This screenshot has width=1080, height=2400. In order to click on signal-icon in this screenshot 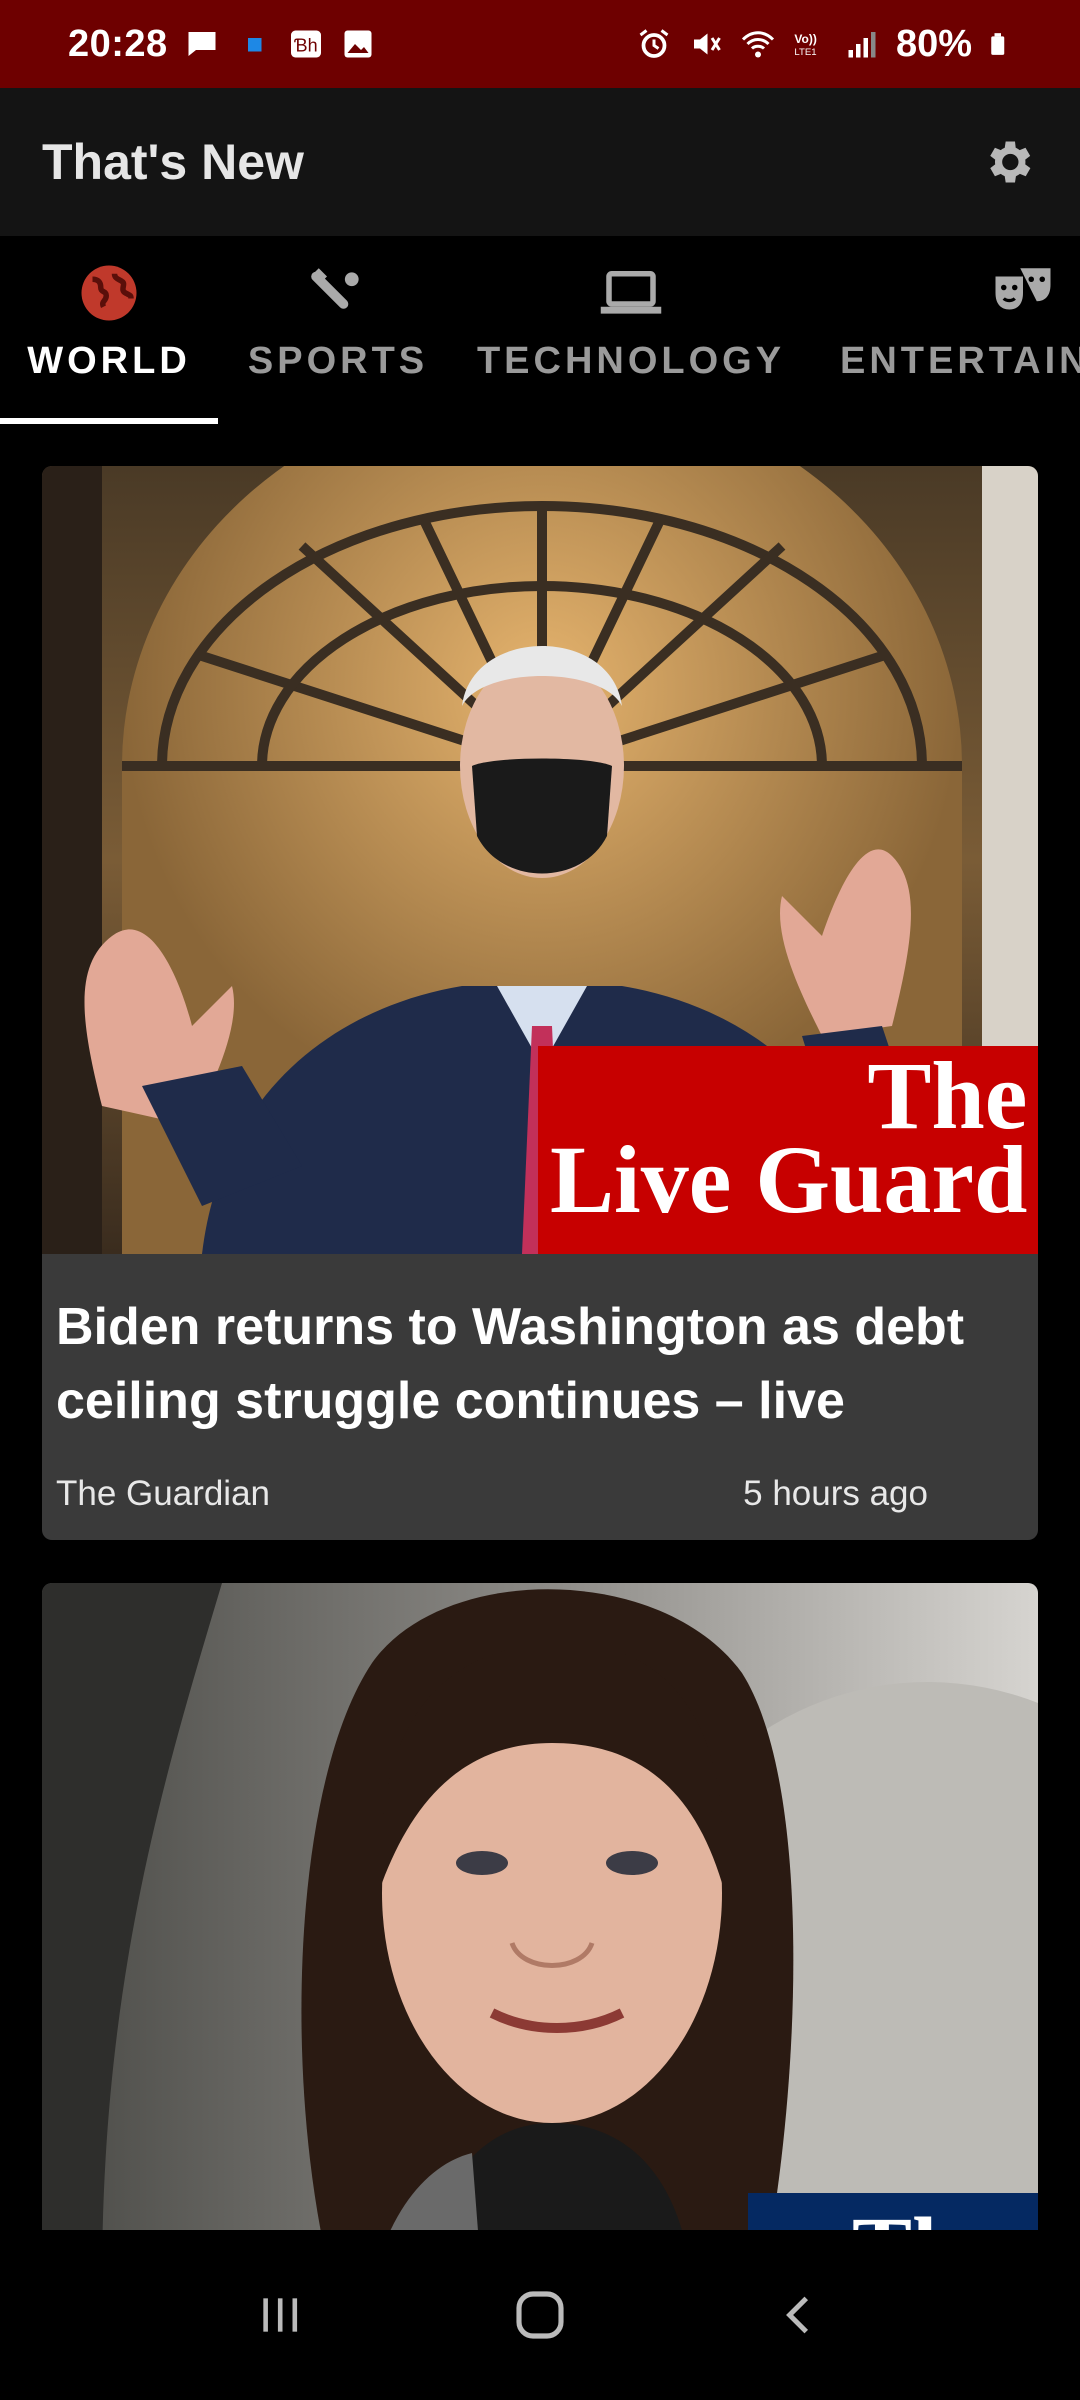, I will do `click(862, 45)`.